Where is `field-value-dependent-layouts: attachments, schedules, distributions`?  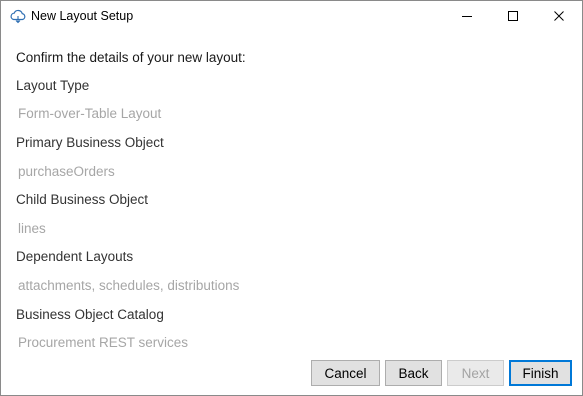 field-value-dependent-layouts: attachments, schedules, distributions is located at coordinates (129, 285).